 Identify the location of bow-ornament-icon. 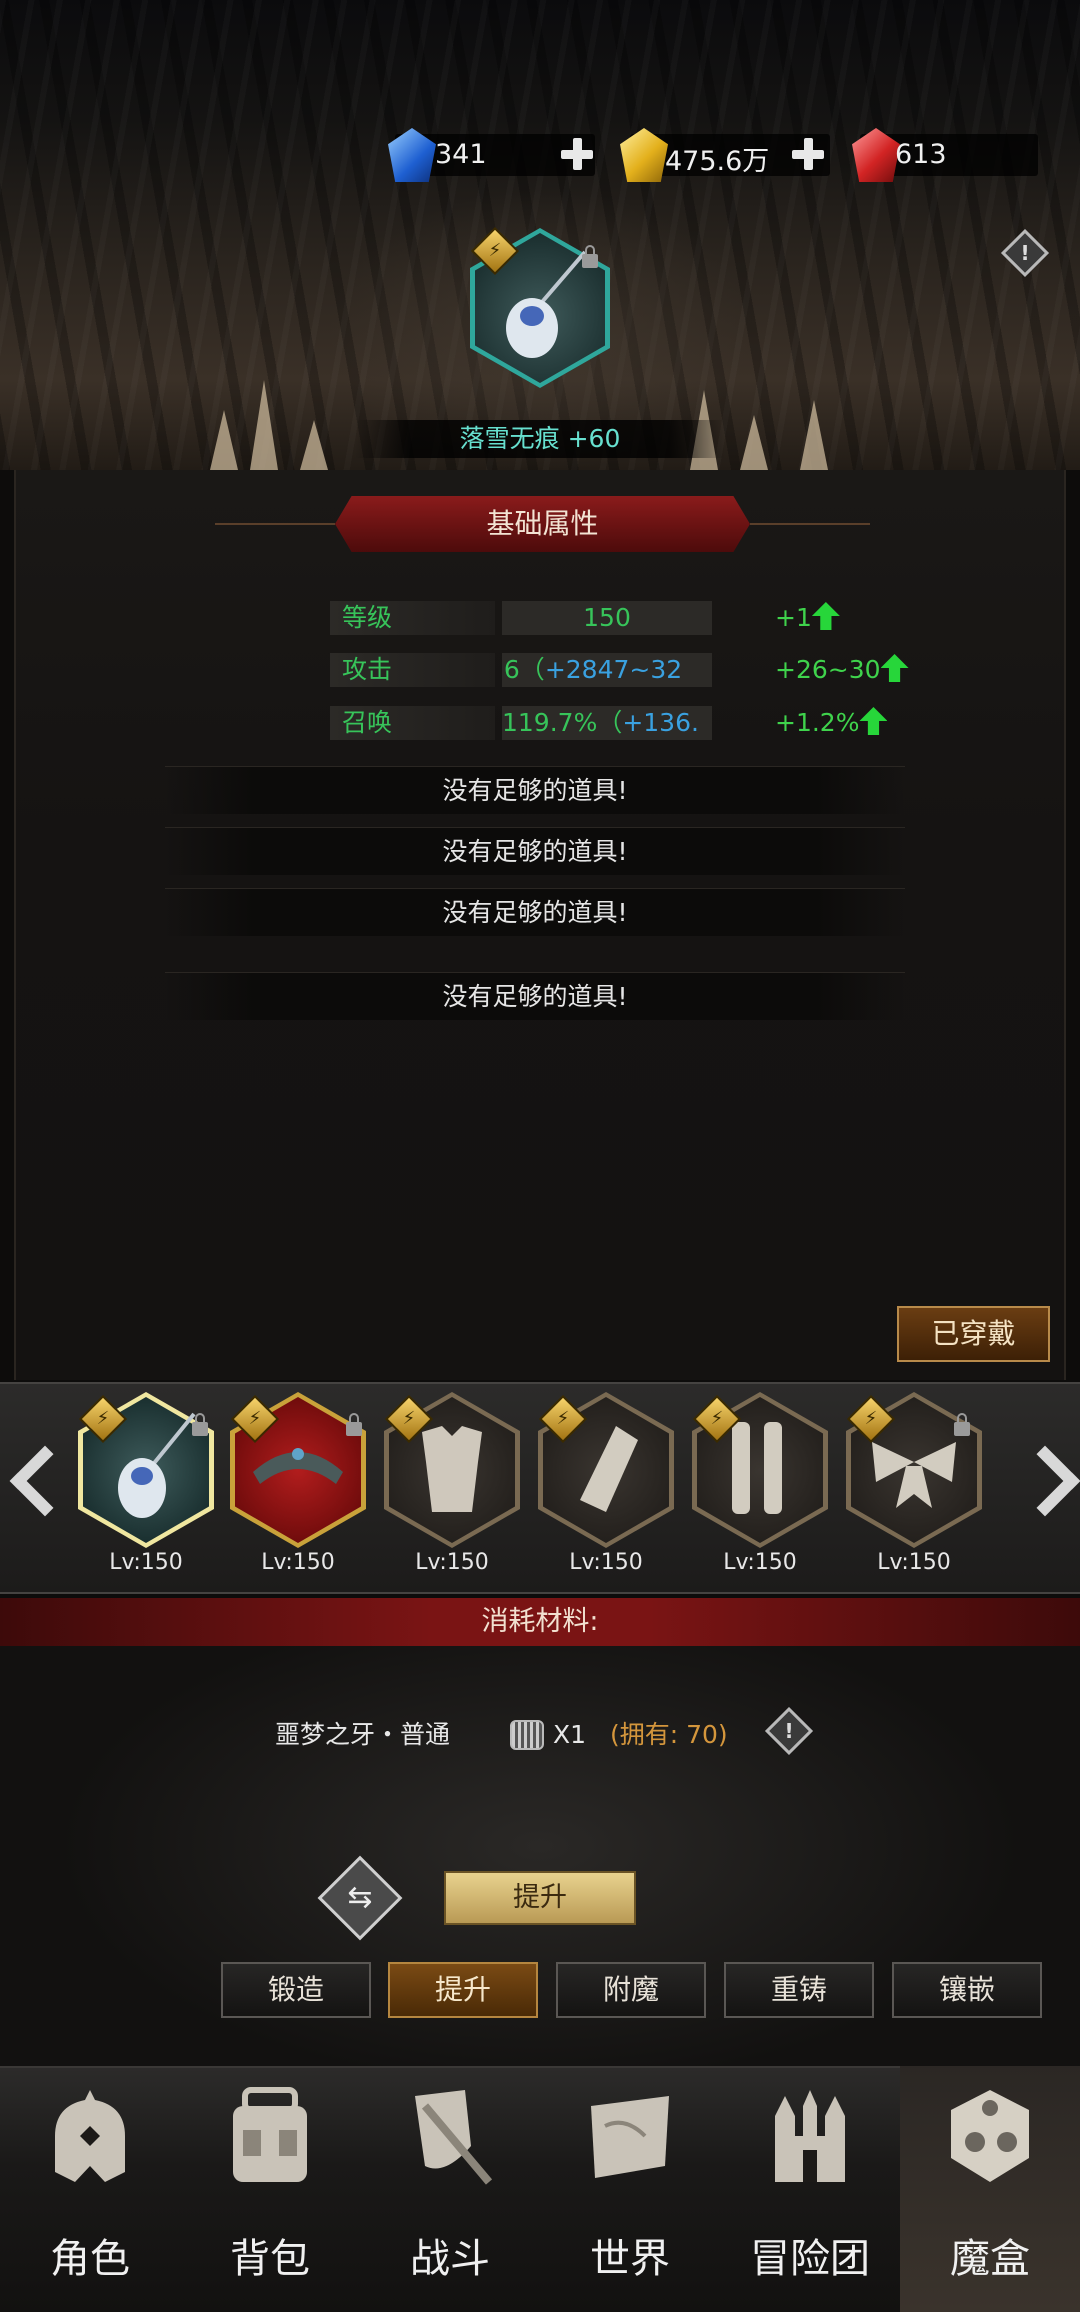
(914, 1475).